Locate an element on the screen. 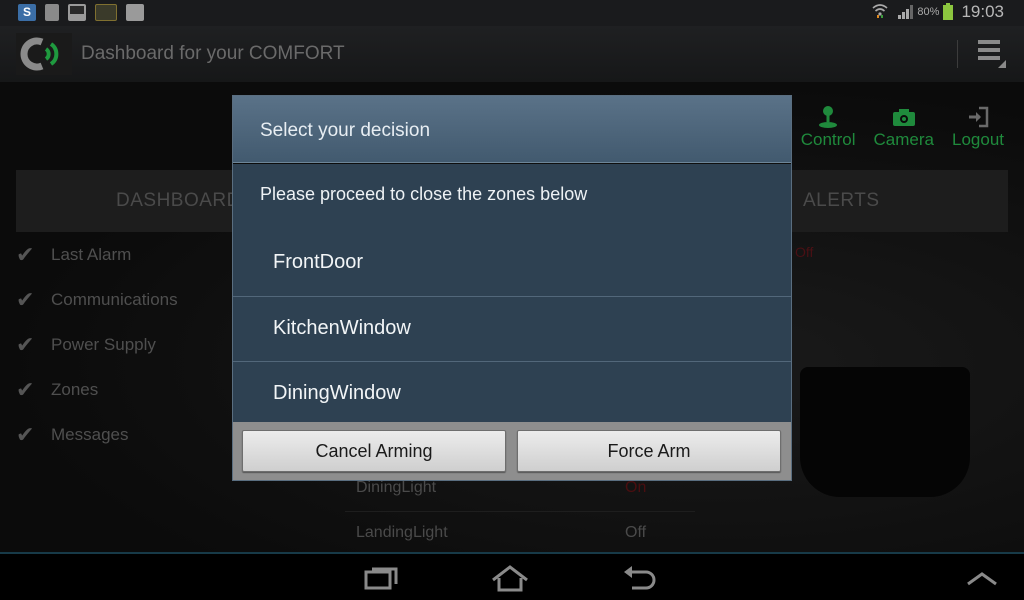  system-status: 80% 19:03 is located at coordinates (938, 12).